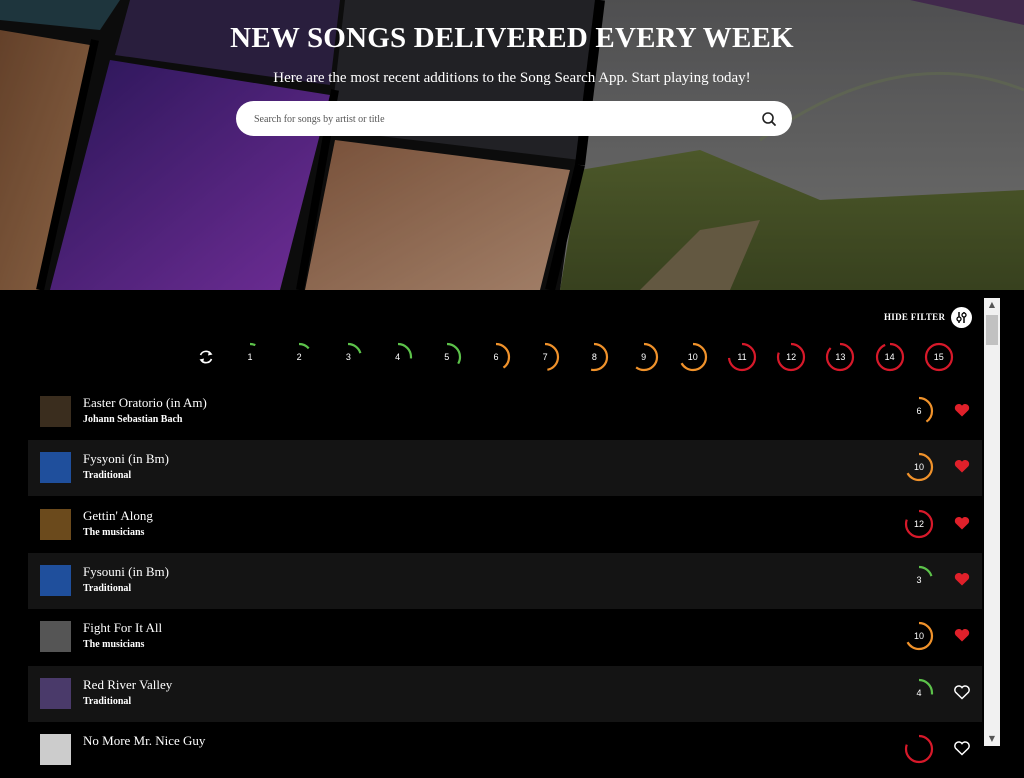 This screenshot has width=1024, height=778. Describe the element at coordinates (992, 330) in the screenshot. I see `scrollbar-thumb` at that location.